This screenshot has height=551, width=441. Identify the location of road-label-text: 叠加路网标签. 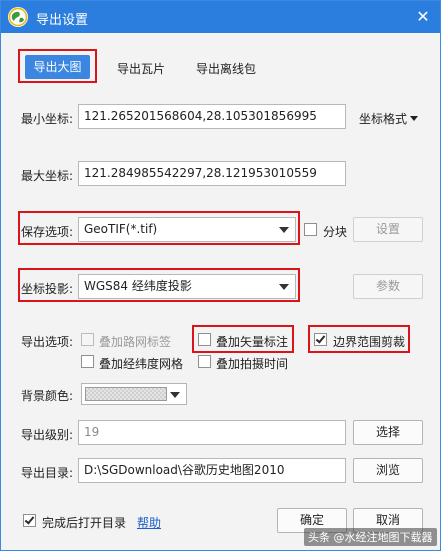
(135, 342).